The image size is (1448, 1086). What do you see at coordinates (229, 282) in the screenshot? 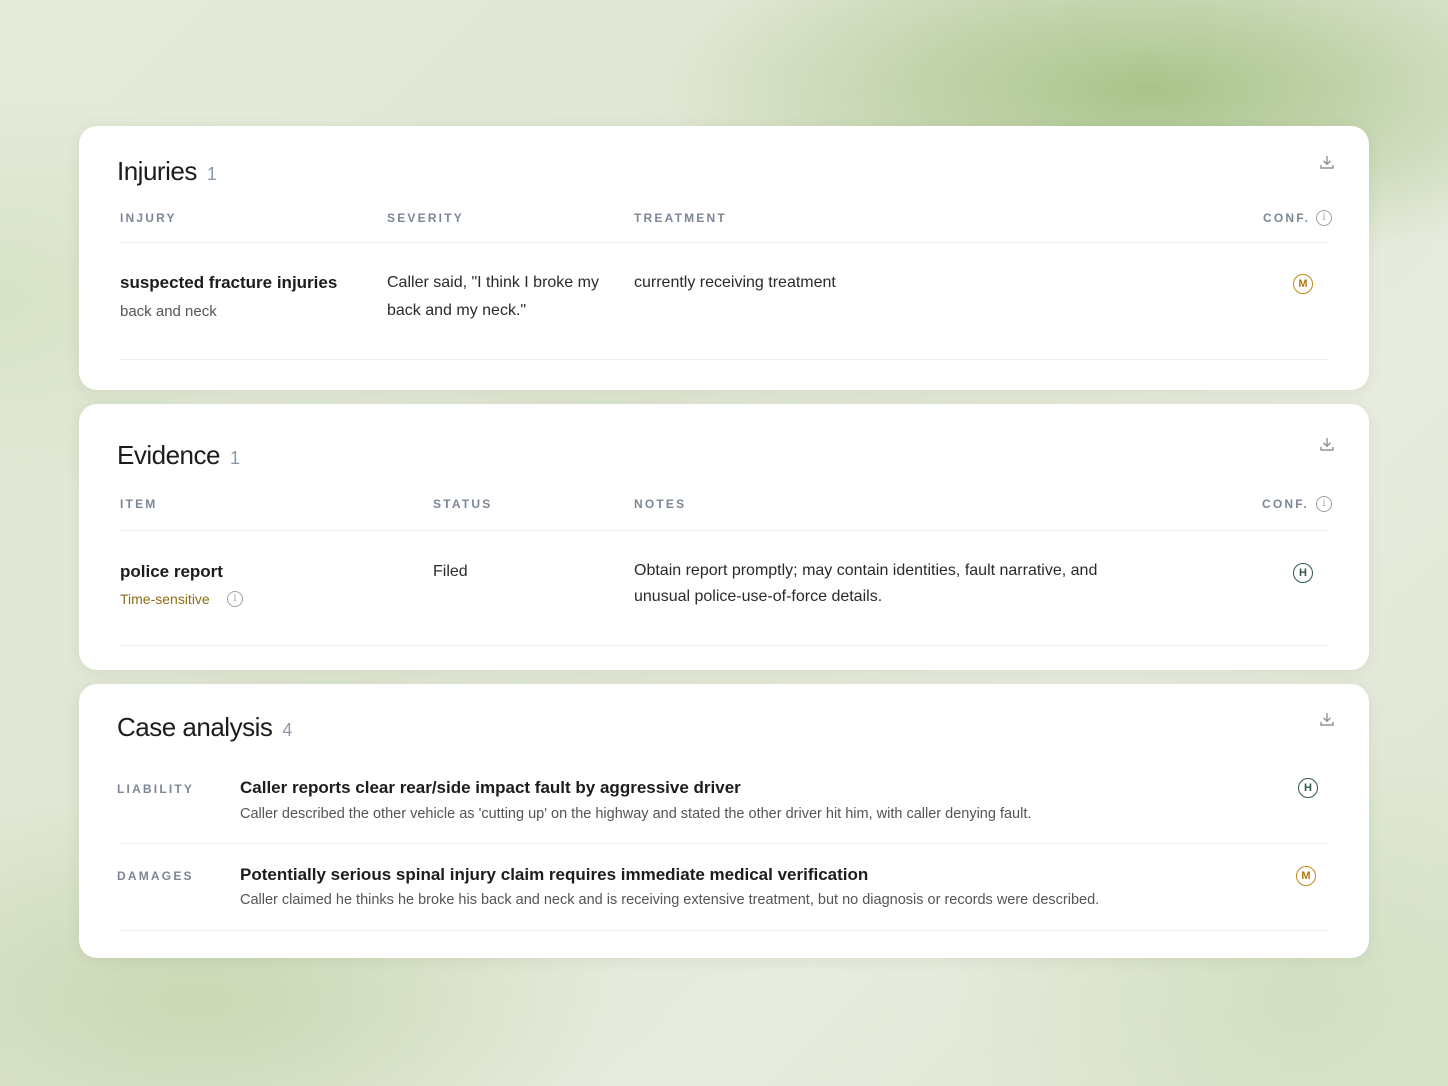
I see `injury-name: suspected fracture injuries` at bounding box center [229, 282].